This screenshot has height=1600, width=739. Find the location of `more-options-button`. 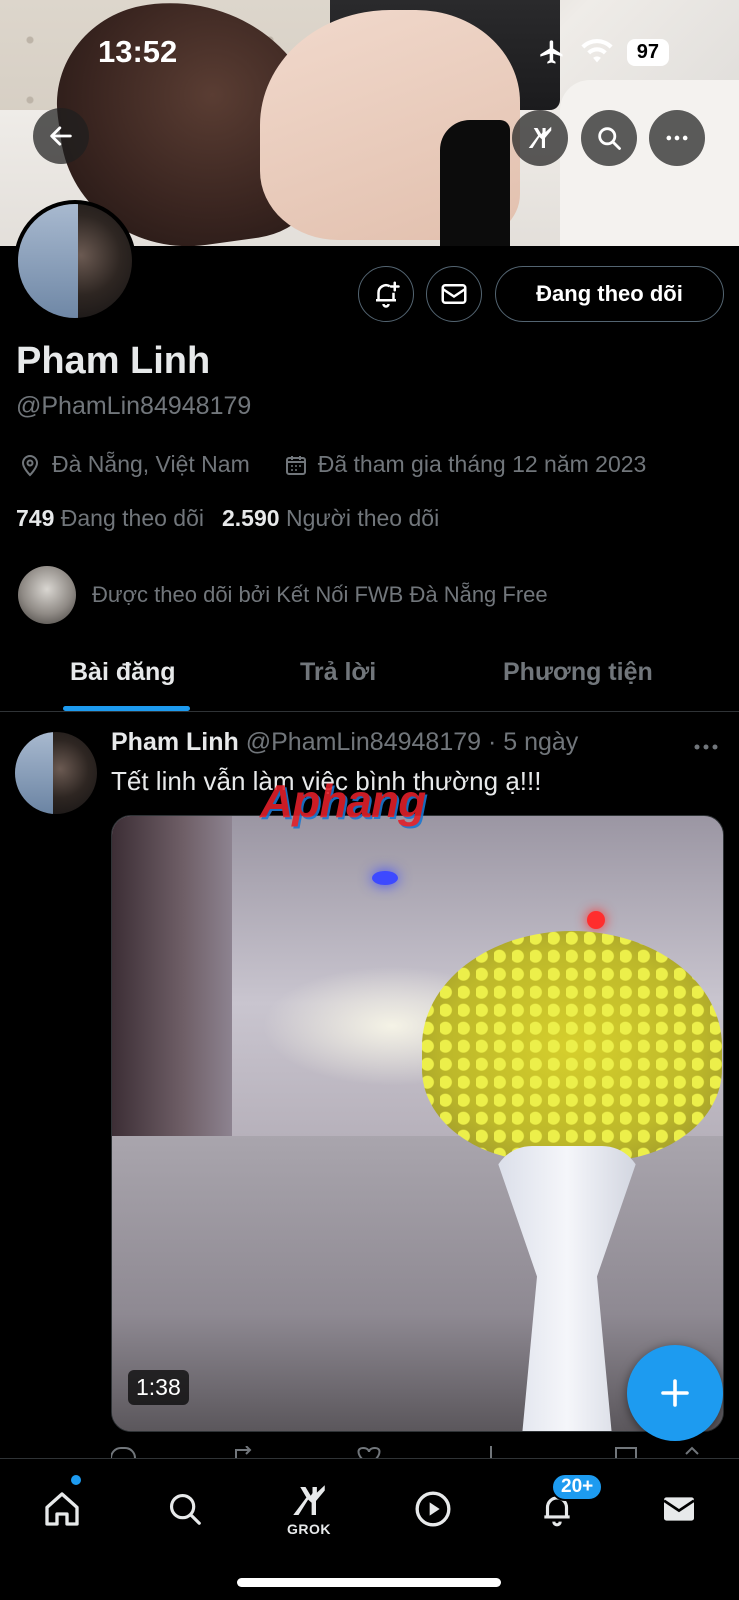

more-options-button is located at coordinates (677, 138).